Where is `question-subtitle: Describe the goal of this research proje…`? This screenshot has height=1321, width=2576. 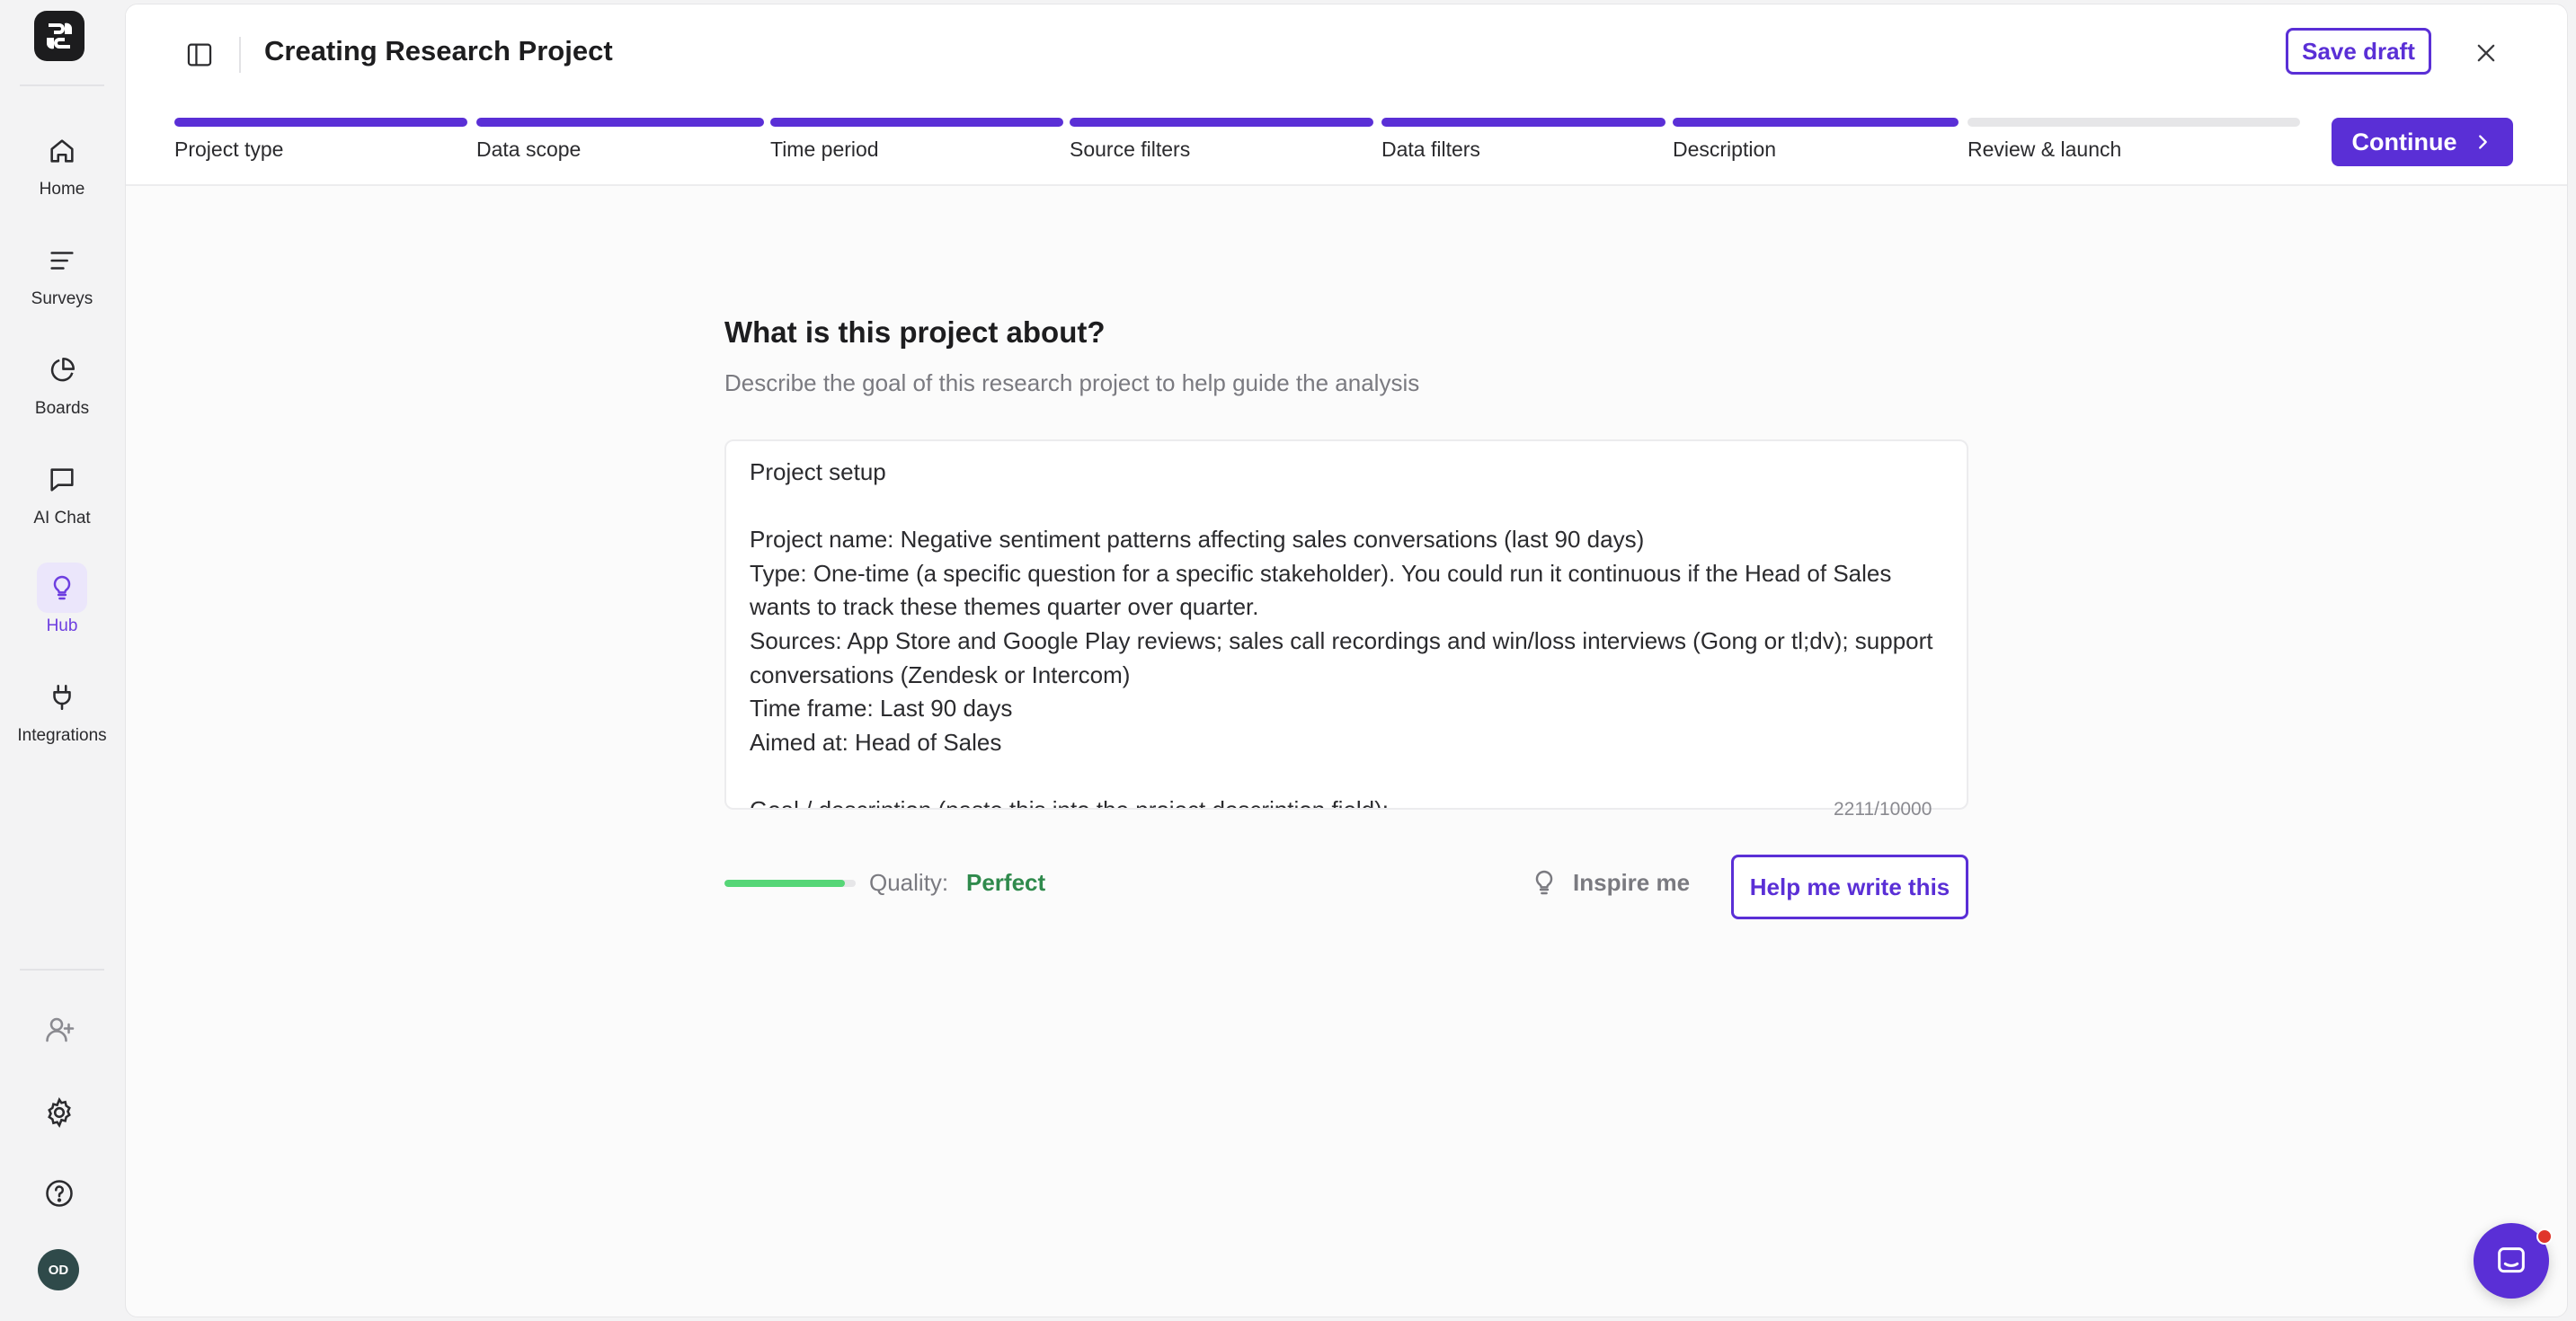
question-subtitle: Describe the goal of this research proje… is located at coordinates (1072, 382).